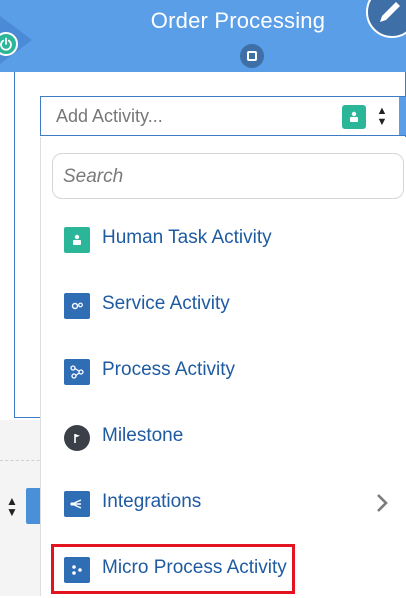  Describe the element at coordinates (143, 435) in the screenshot. I see `menu-item-label: Milestone` at that location.